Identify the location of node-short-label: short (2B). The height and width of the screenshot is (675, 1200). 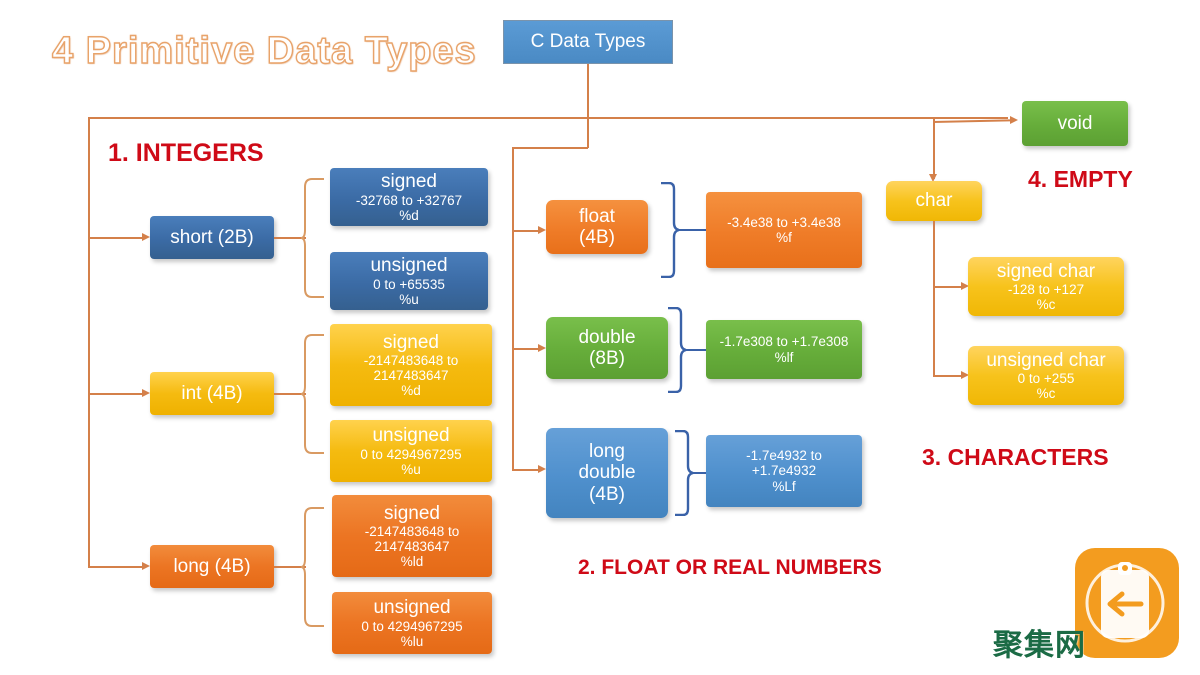
(212, 237).